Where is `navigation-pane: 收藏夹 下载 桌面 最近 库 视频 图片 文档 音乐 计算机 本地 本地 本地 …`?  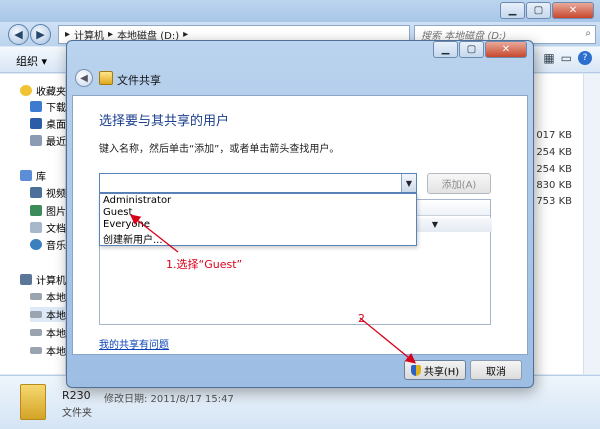
navigation-pane: 收藏夹 下载 桌面 最近 库 视频 图片 文档 音乐 计算机 本地 本地 本地 … is located at coordinates (33, 231).